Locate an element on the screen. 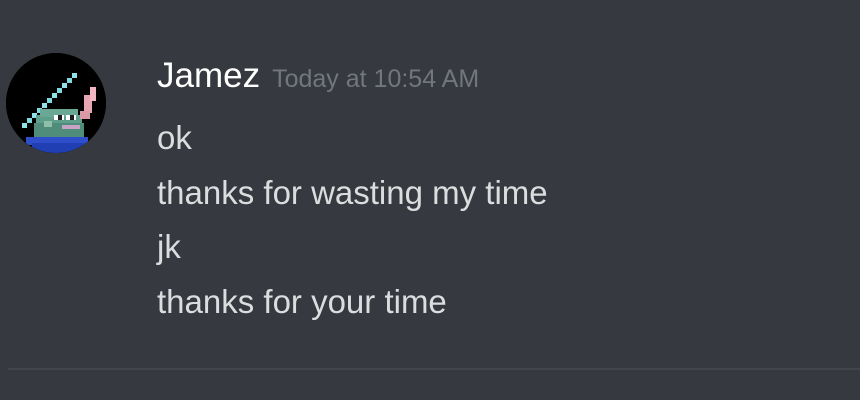 The width and height of the screenshot is (860, 400). user-avatar is located at coordinates (56, 103).